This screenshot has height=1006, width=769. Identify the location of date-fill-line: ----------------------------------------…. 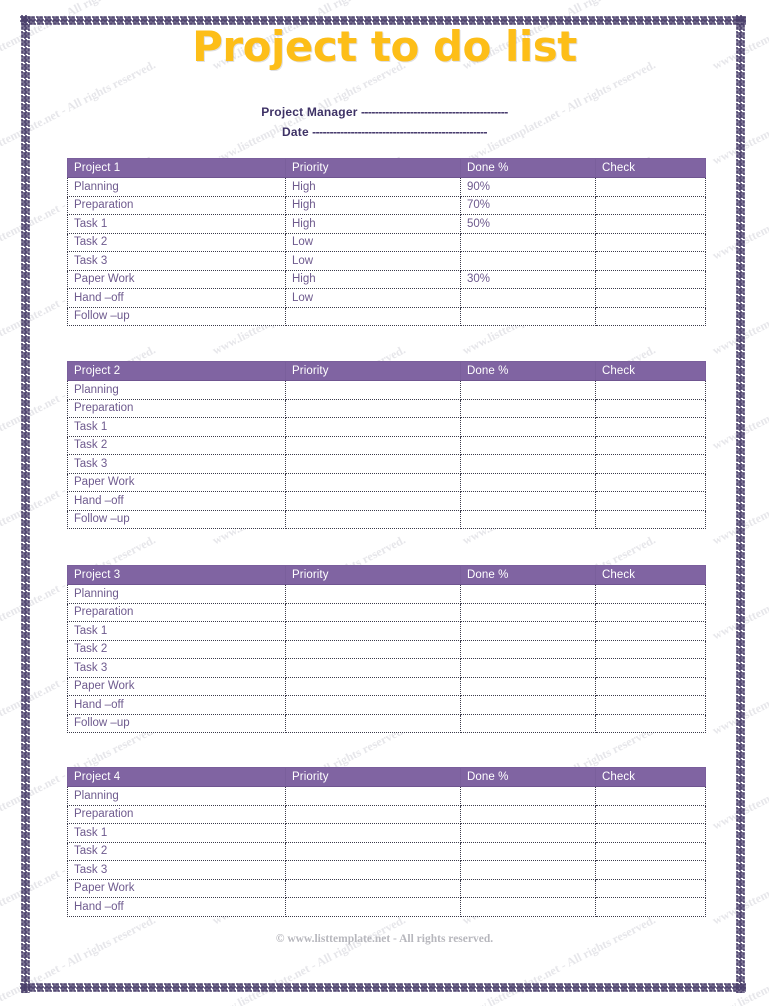
(399, 132).